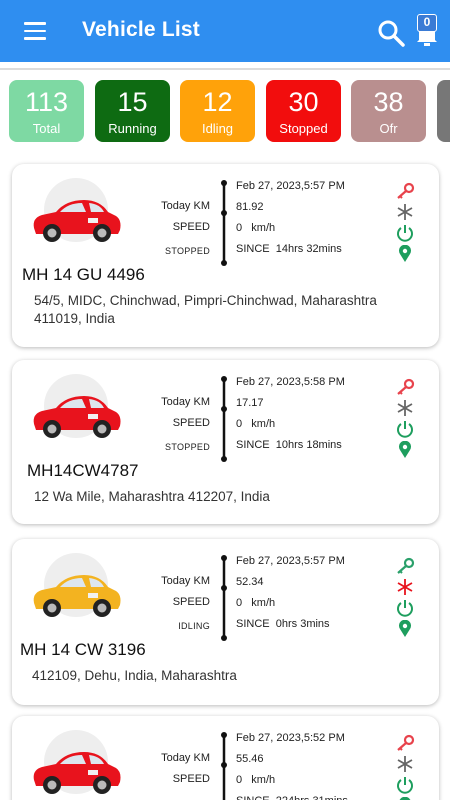 The height and width of the screenshot is (800, 450). I want to click on since-value: SINCE 14hrs 32mins, so click(290, 253).